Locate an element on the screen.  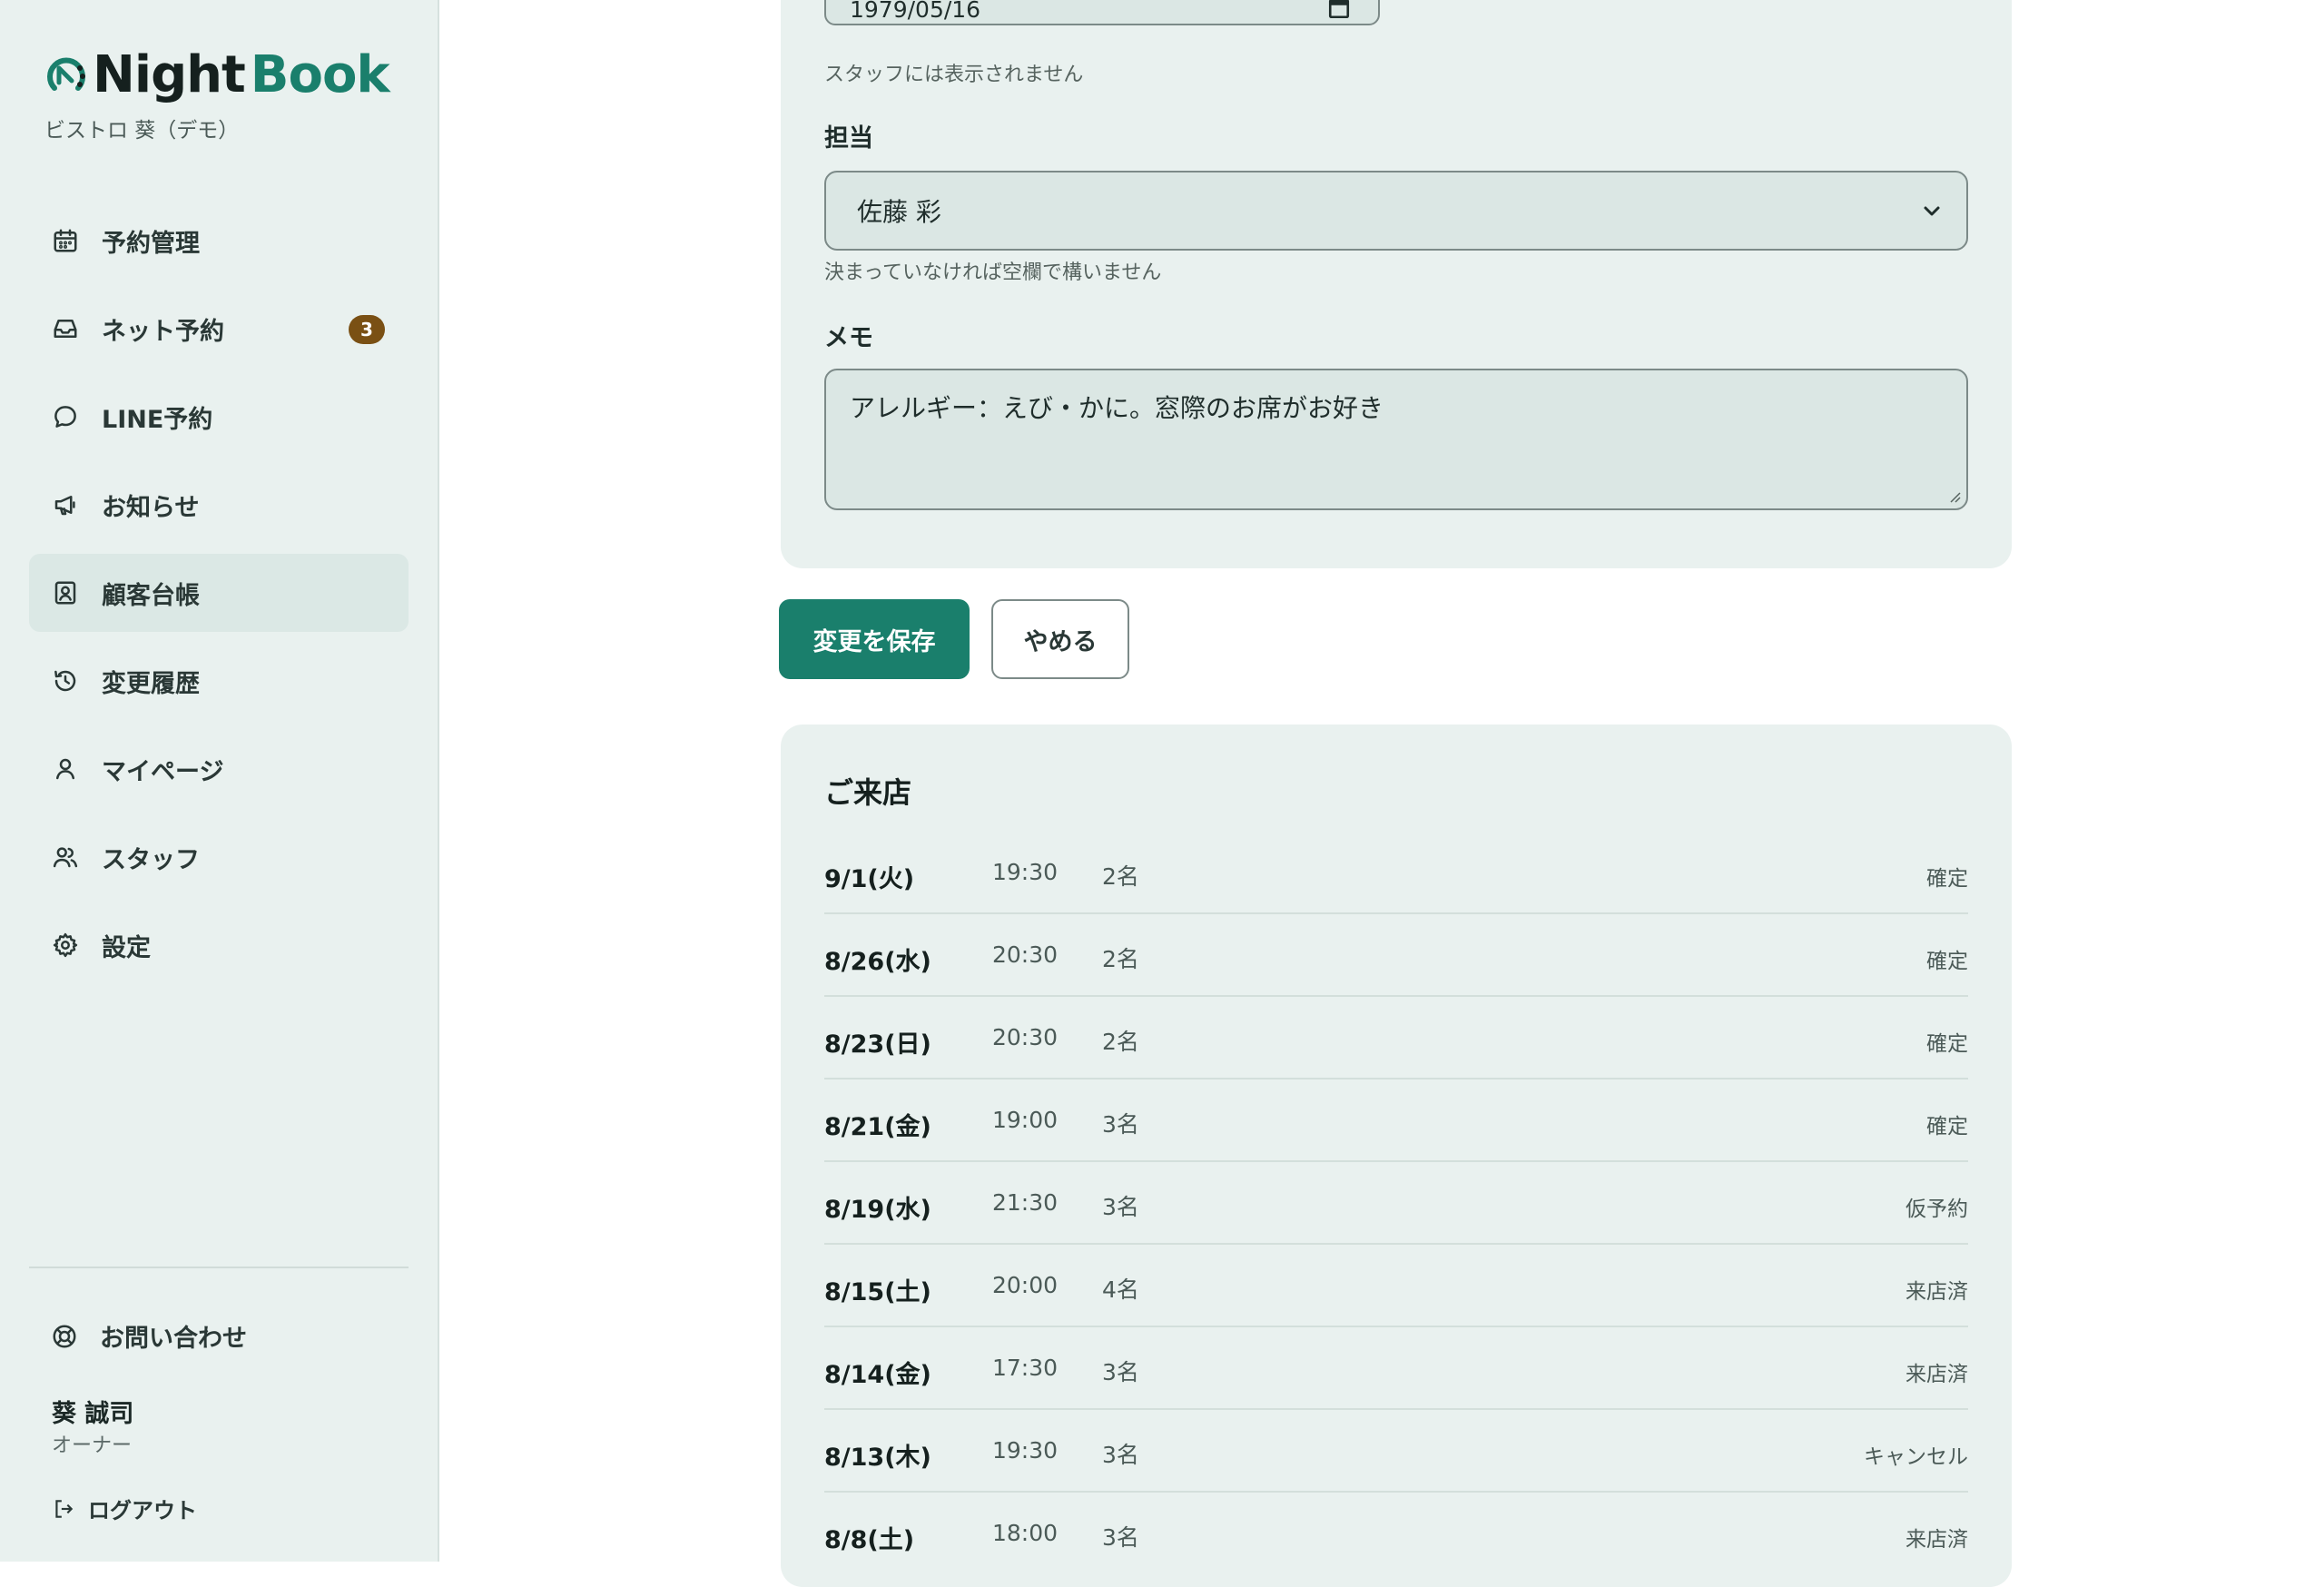
inbox-icon is located at coordinates (65, 328).